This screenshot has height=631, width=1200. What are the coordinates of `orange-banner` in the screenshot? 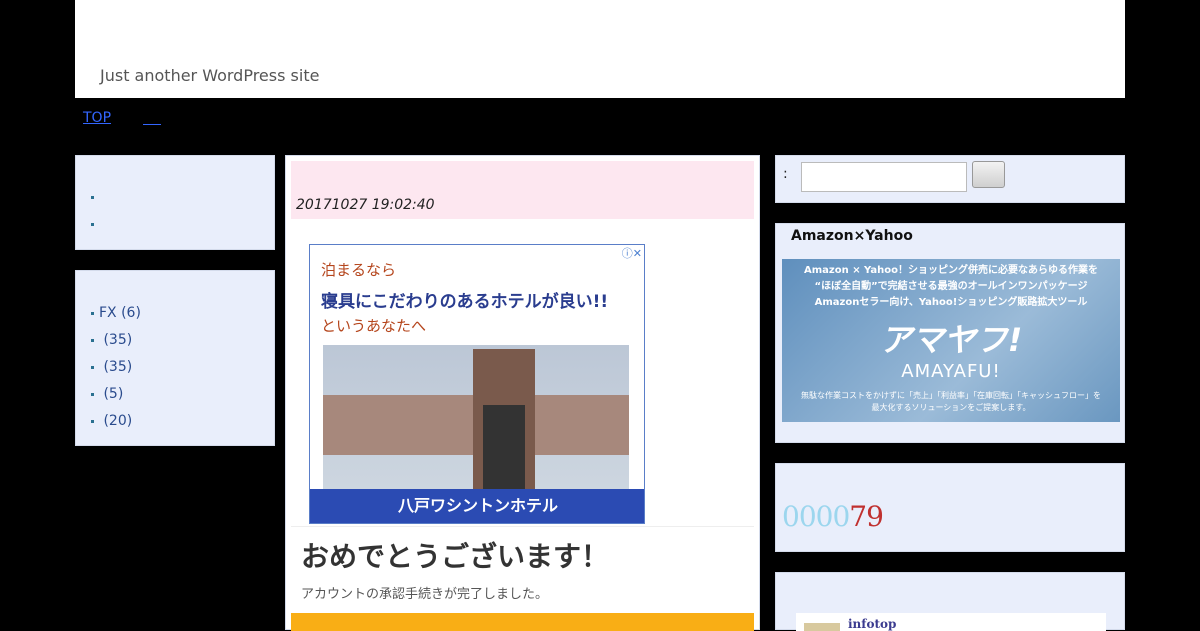 It's located at (522, 622).